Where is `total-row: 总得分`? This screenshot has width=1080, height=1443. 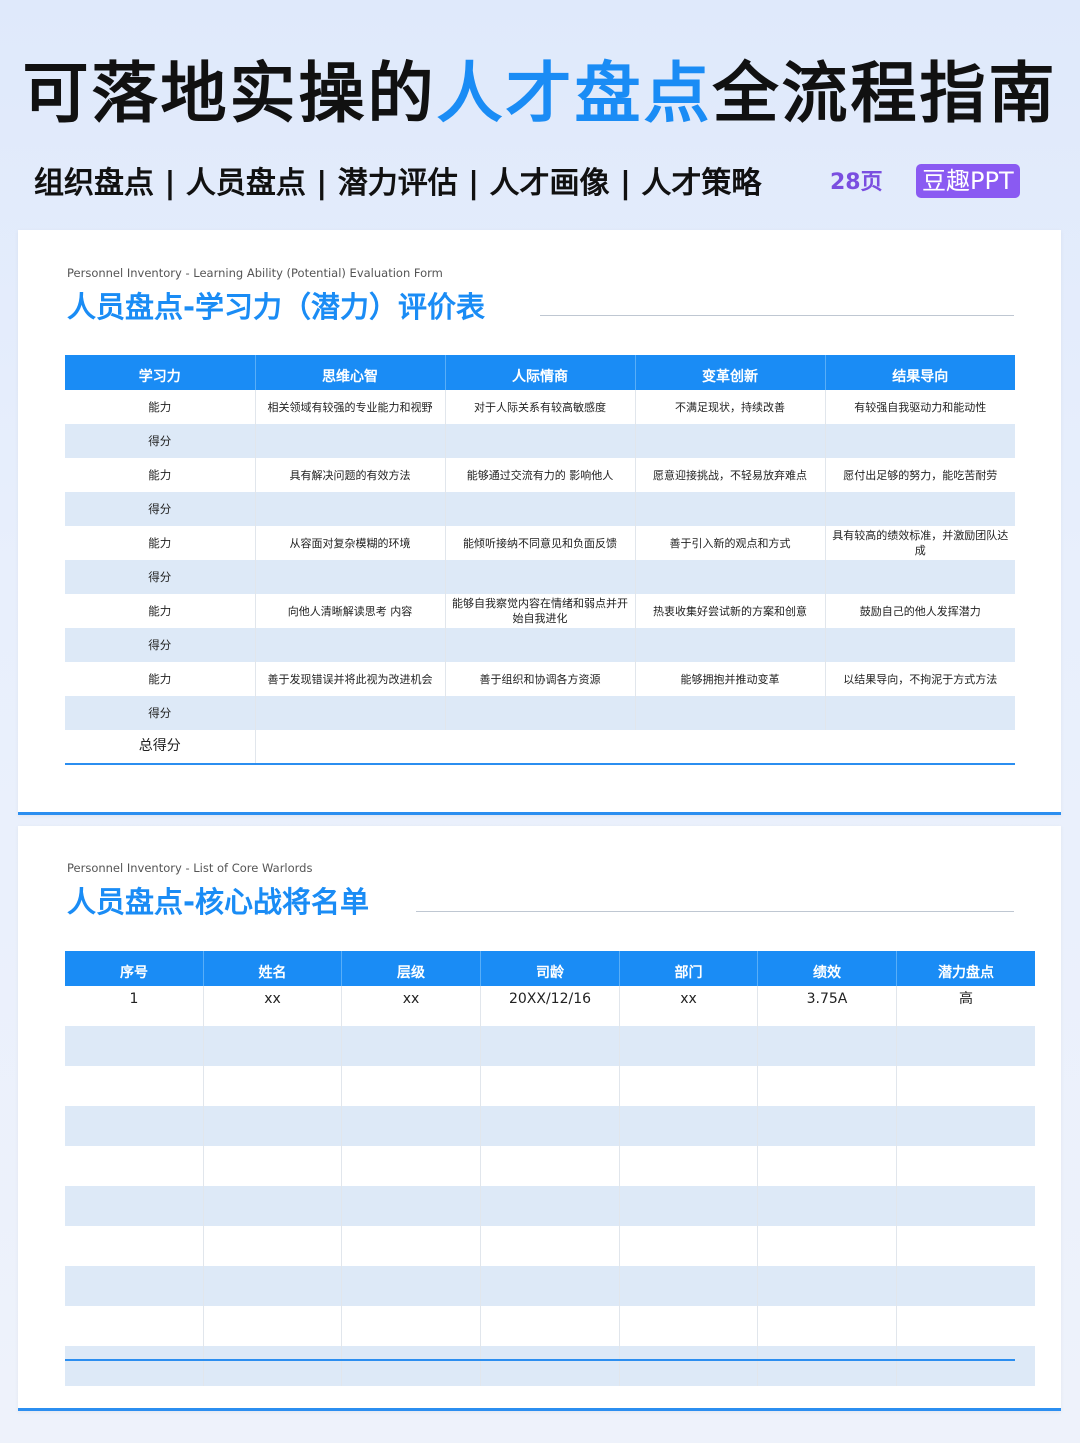
total-row: 总得分 is located at coordinates (540, 747).